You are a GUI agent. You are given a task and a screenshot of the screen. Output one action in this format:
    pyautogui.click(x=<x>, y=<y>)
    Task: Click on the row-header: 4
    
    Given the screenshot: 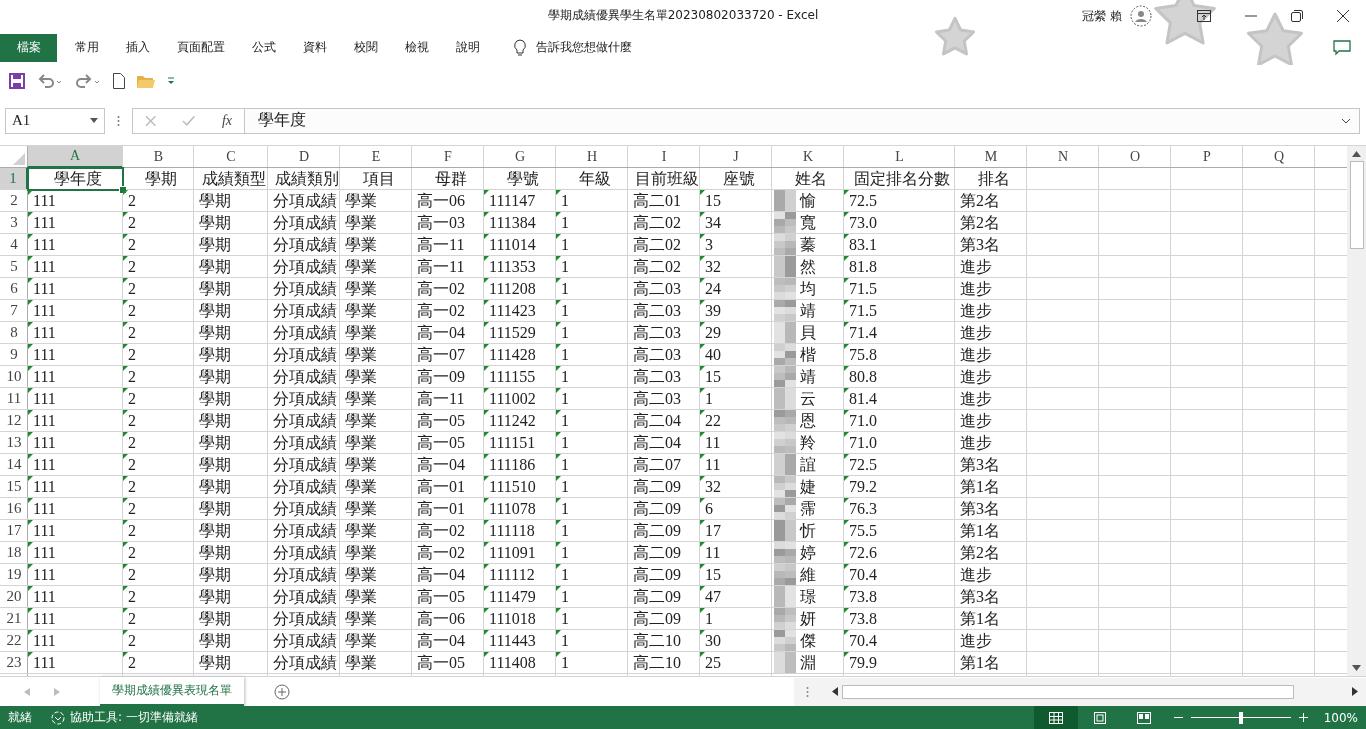 What is the action you would take?
    pyautogui.click(x=14, y=244)
    